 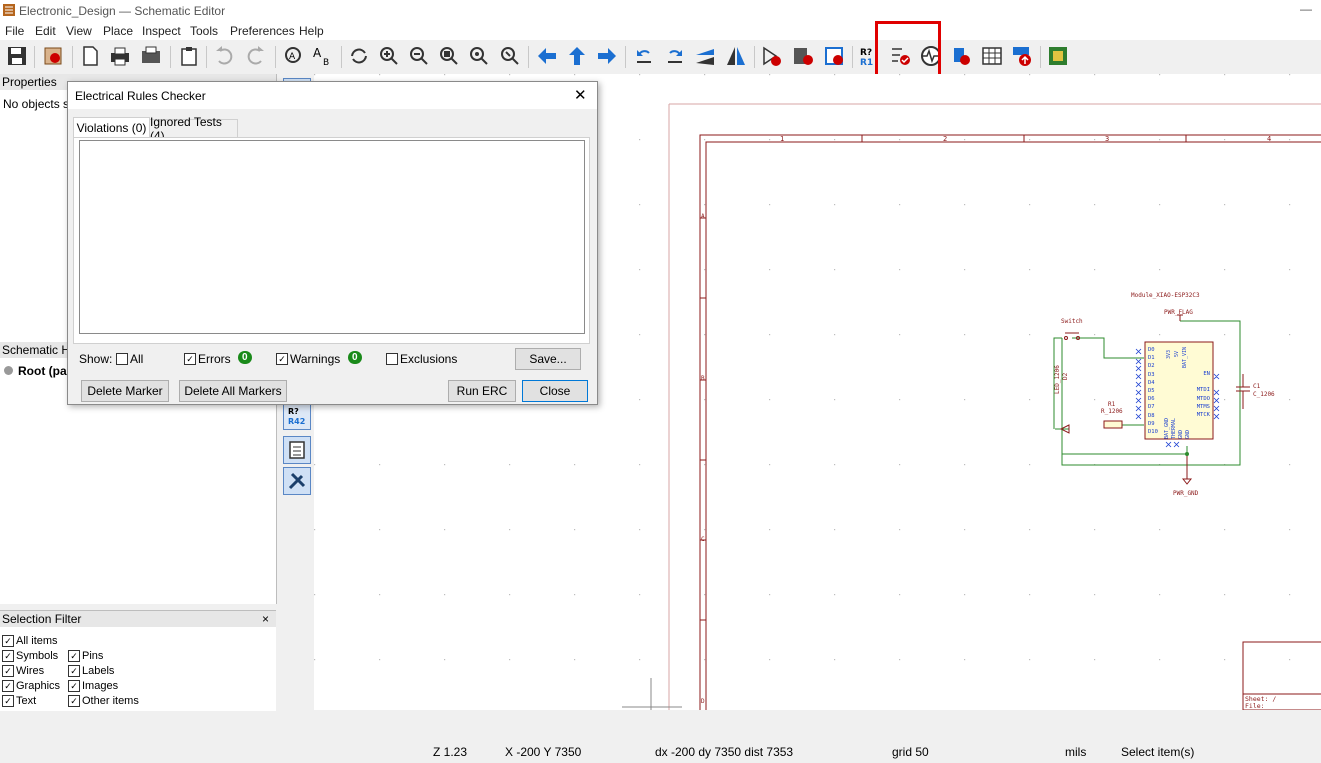 What do you see at coordinates (607, 56) in the screenshot?
I see `nav-forward-icon` at bounding box center [607, 56].